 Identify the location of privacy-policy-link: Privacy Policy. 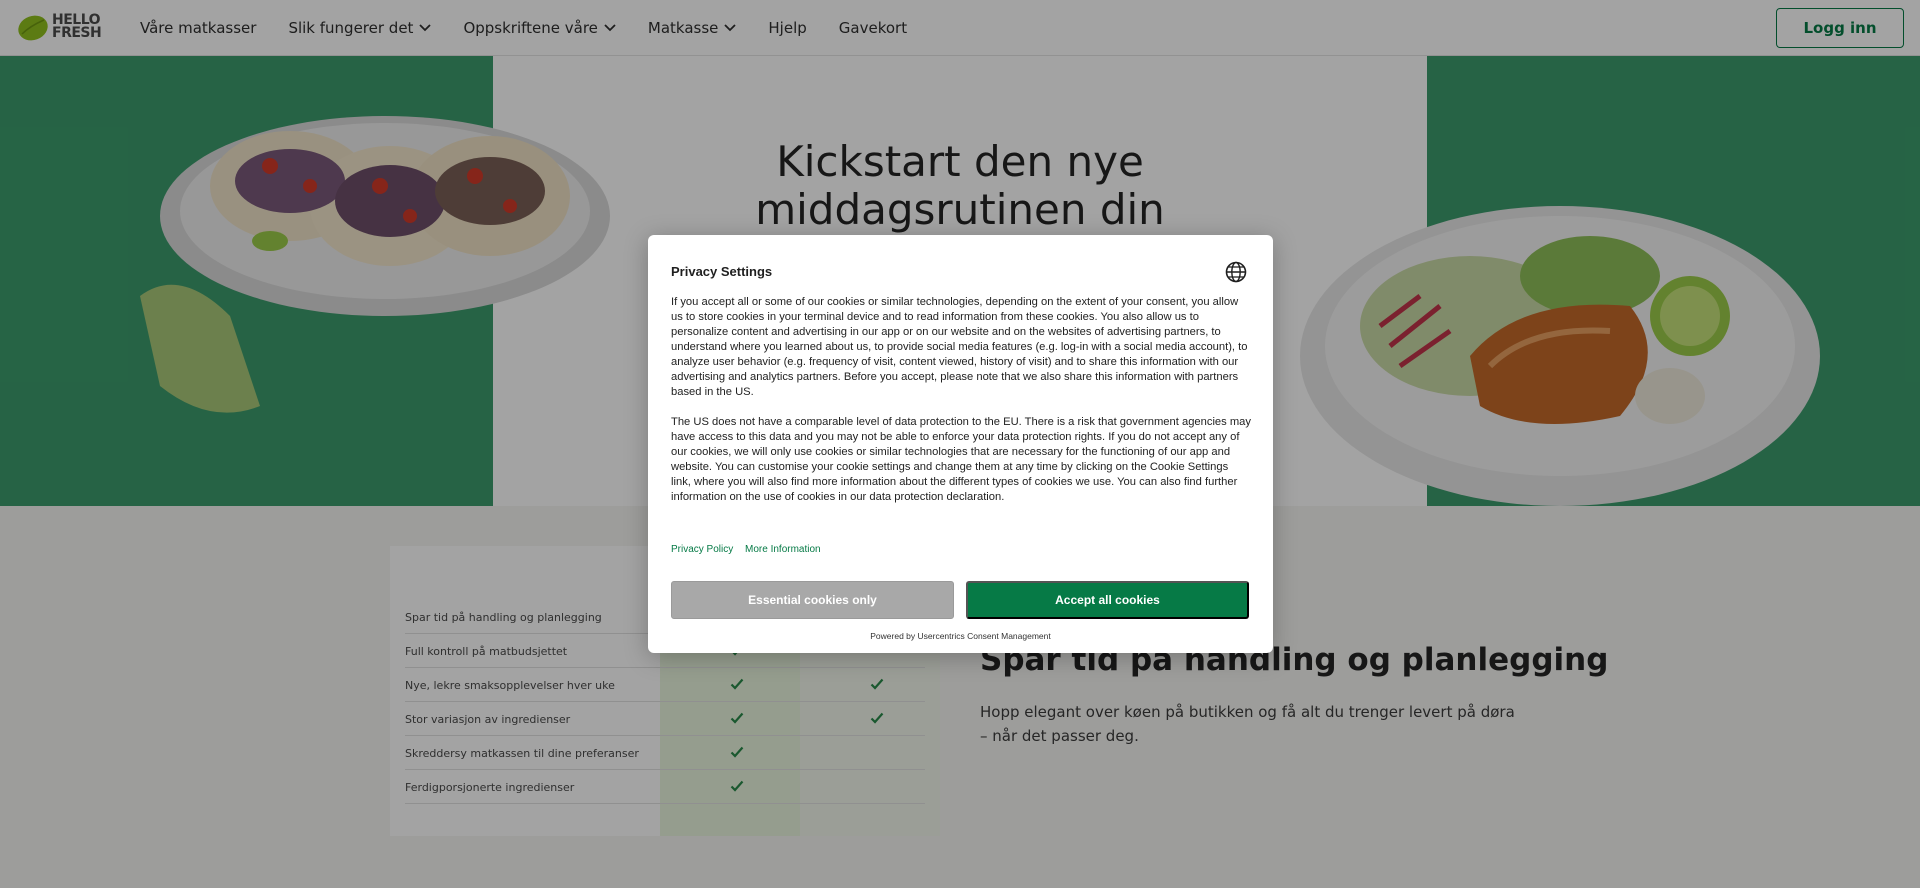
(702, 549).